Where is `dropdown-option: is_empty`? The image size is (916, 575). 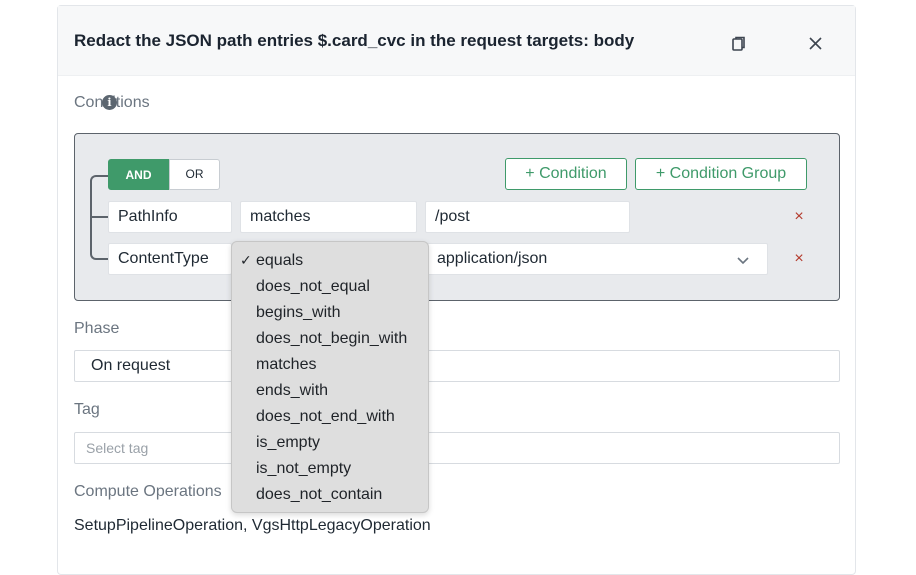
dropdown-option: is_empty is located at coordinates (288, 443).